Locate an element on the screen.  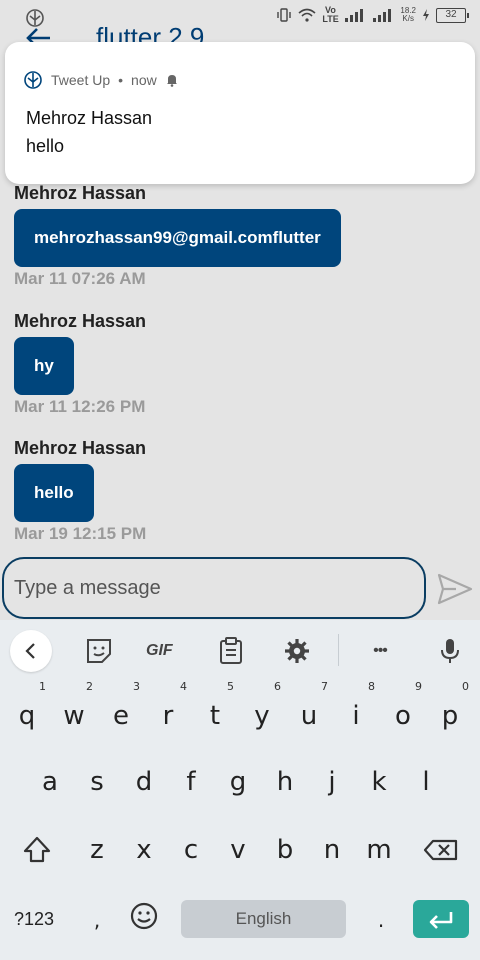
settings-icon is located at coordinates (297, 651).